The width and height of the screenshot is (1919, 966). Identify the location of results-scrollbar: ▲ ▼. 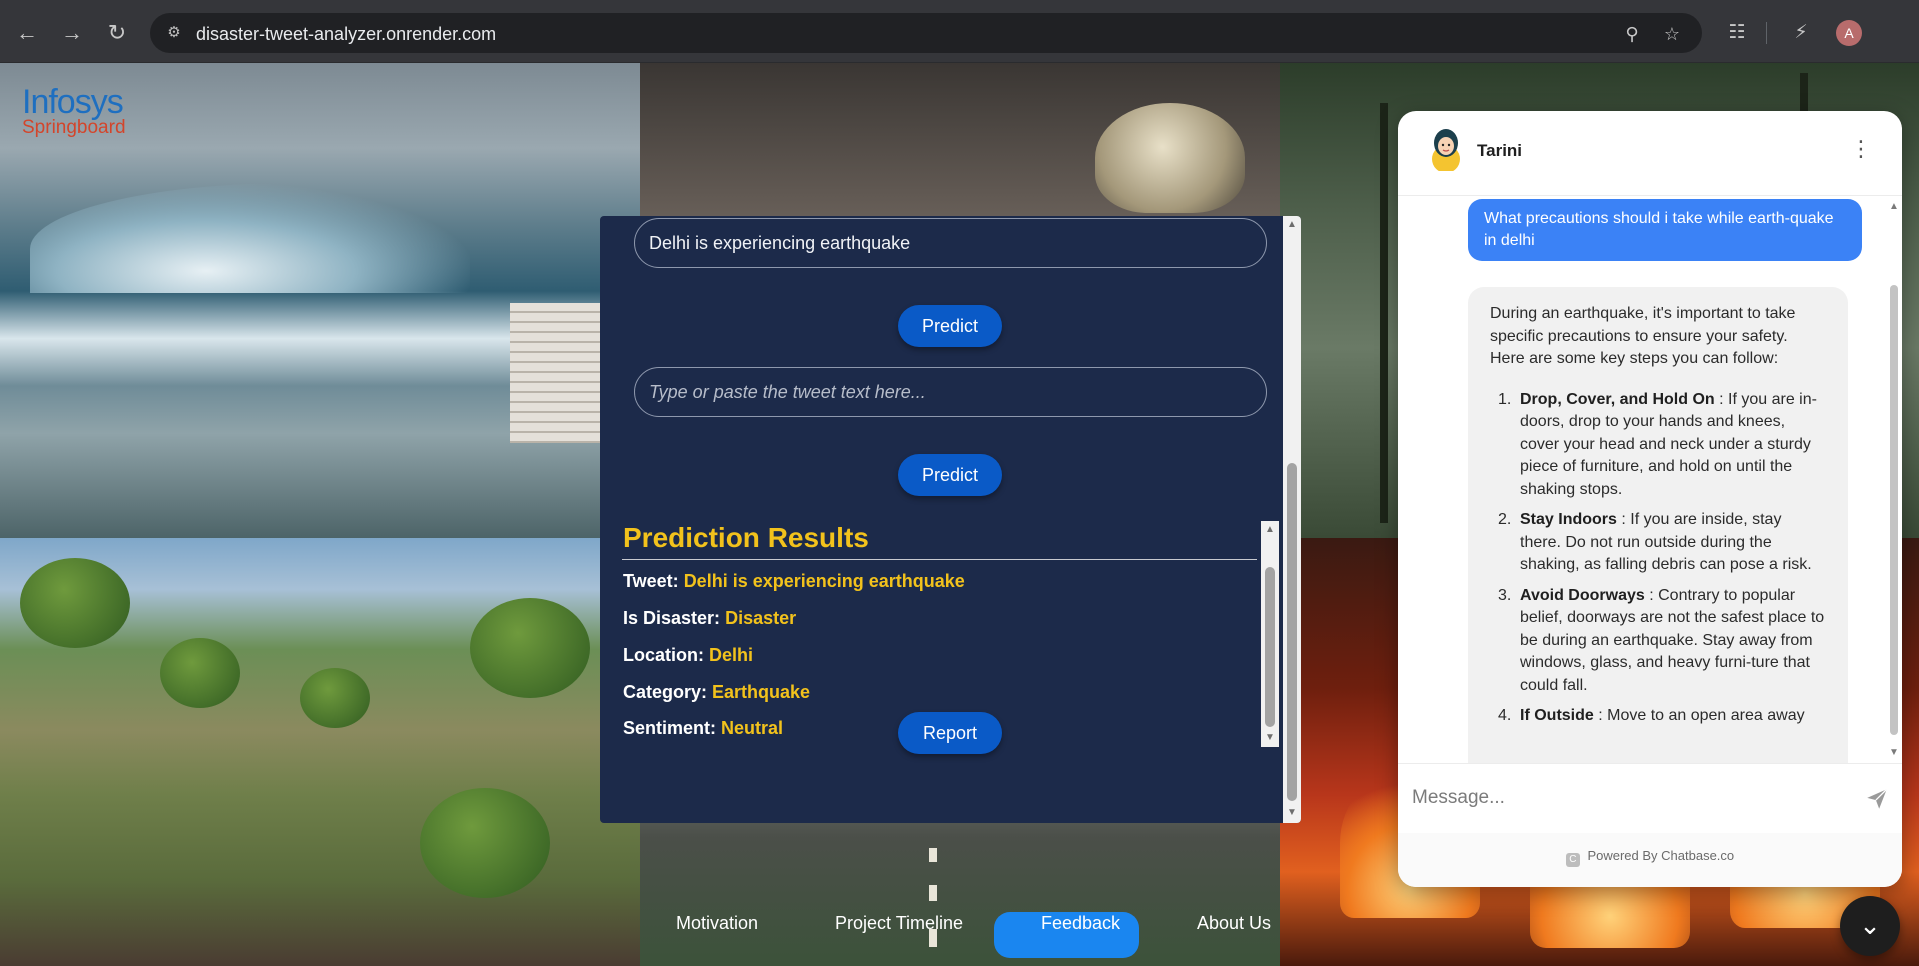
(1270, 634).